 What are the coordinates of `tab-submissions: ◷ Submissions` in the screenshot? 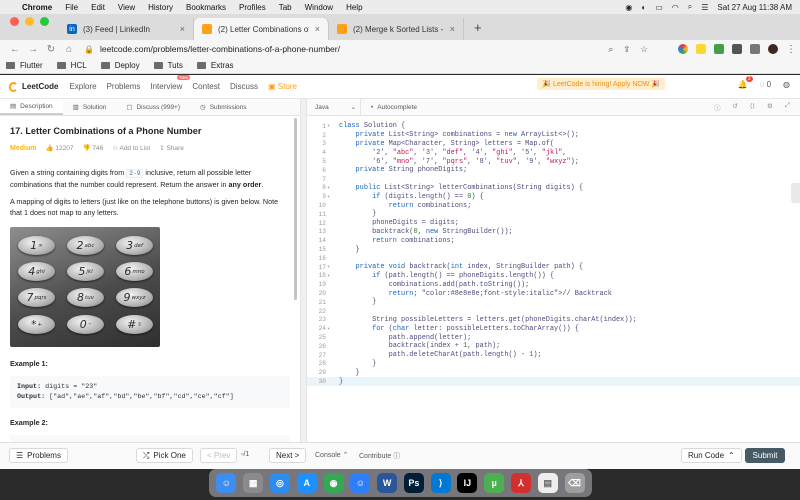 It's located at (223, 107).